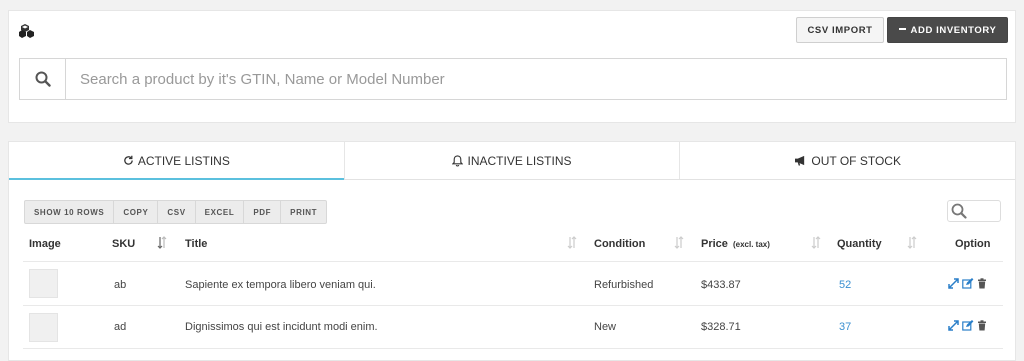 This screenshot has width=1024, height=361. I want to click on header-divider, so click(513, 261).